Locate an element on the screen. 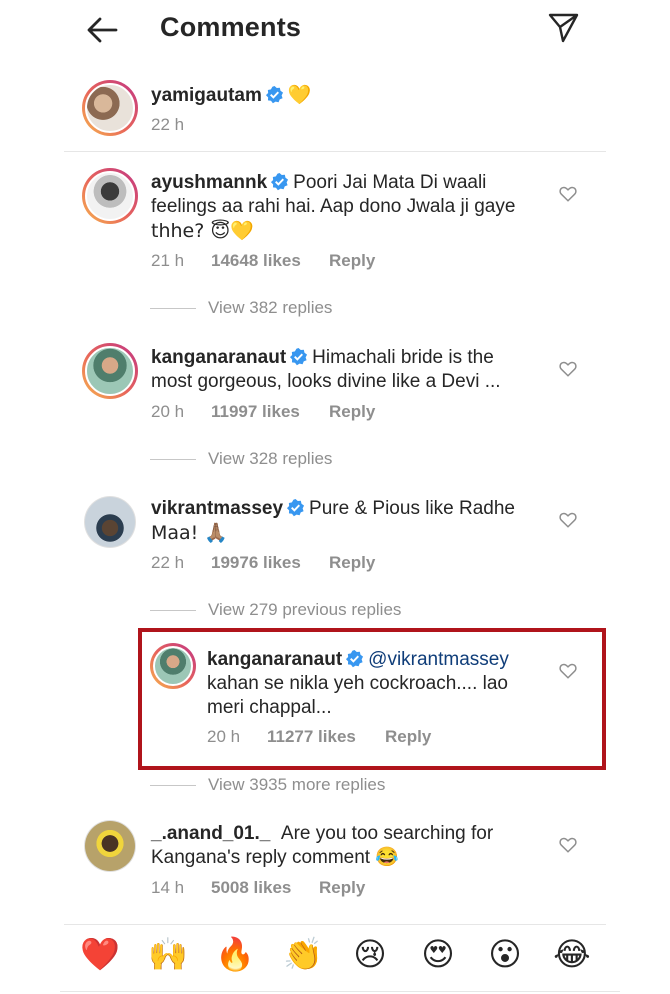 Image resolution: width=670 pixels, height=994 pixels. caption-line: yamigautam 💛 is located at coordinates (231, 95).